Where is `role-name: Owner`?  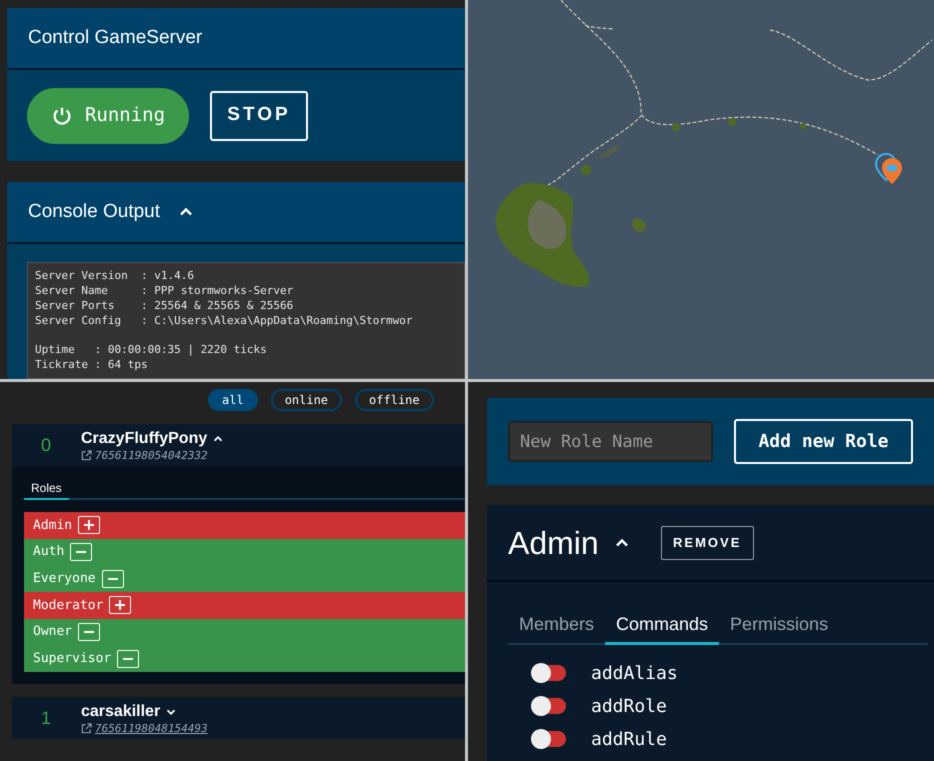 role-name: Owner is located at coordinates (52, 632).